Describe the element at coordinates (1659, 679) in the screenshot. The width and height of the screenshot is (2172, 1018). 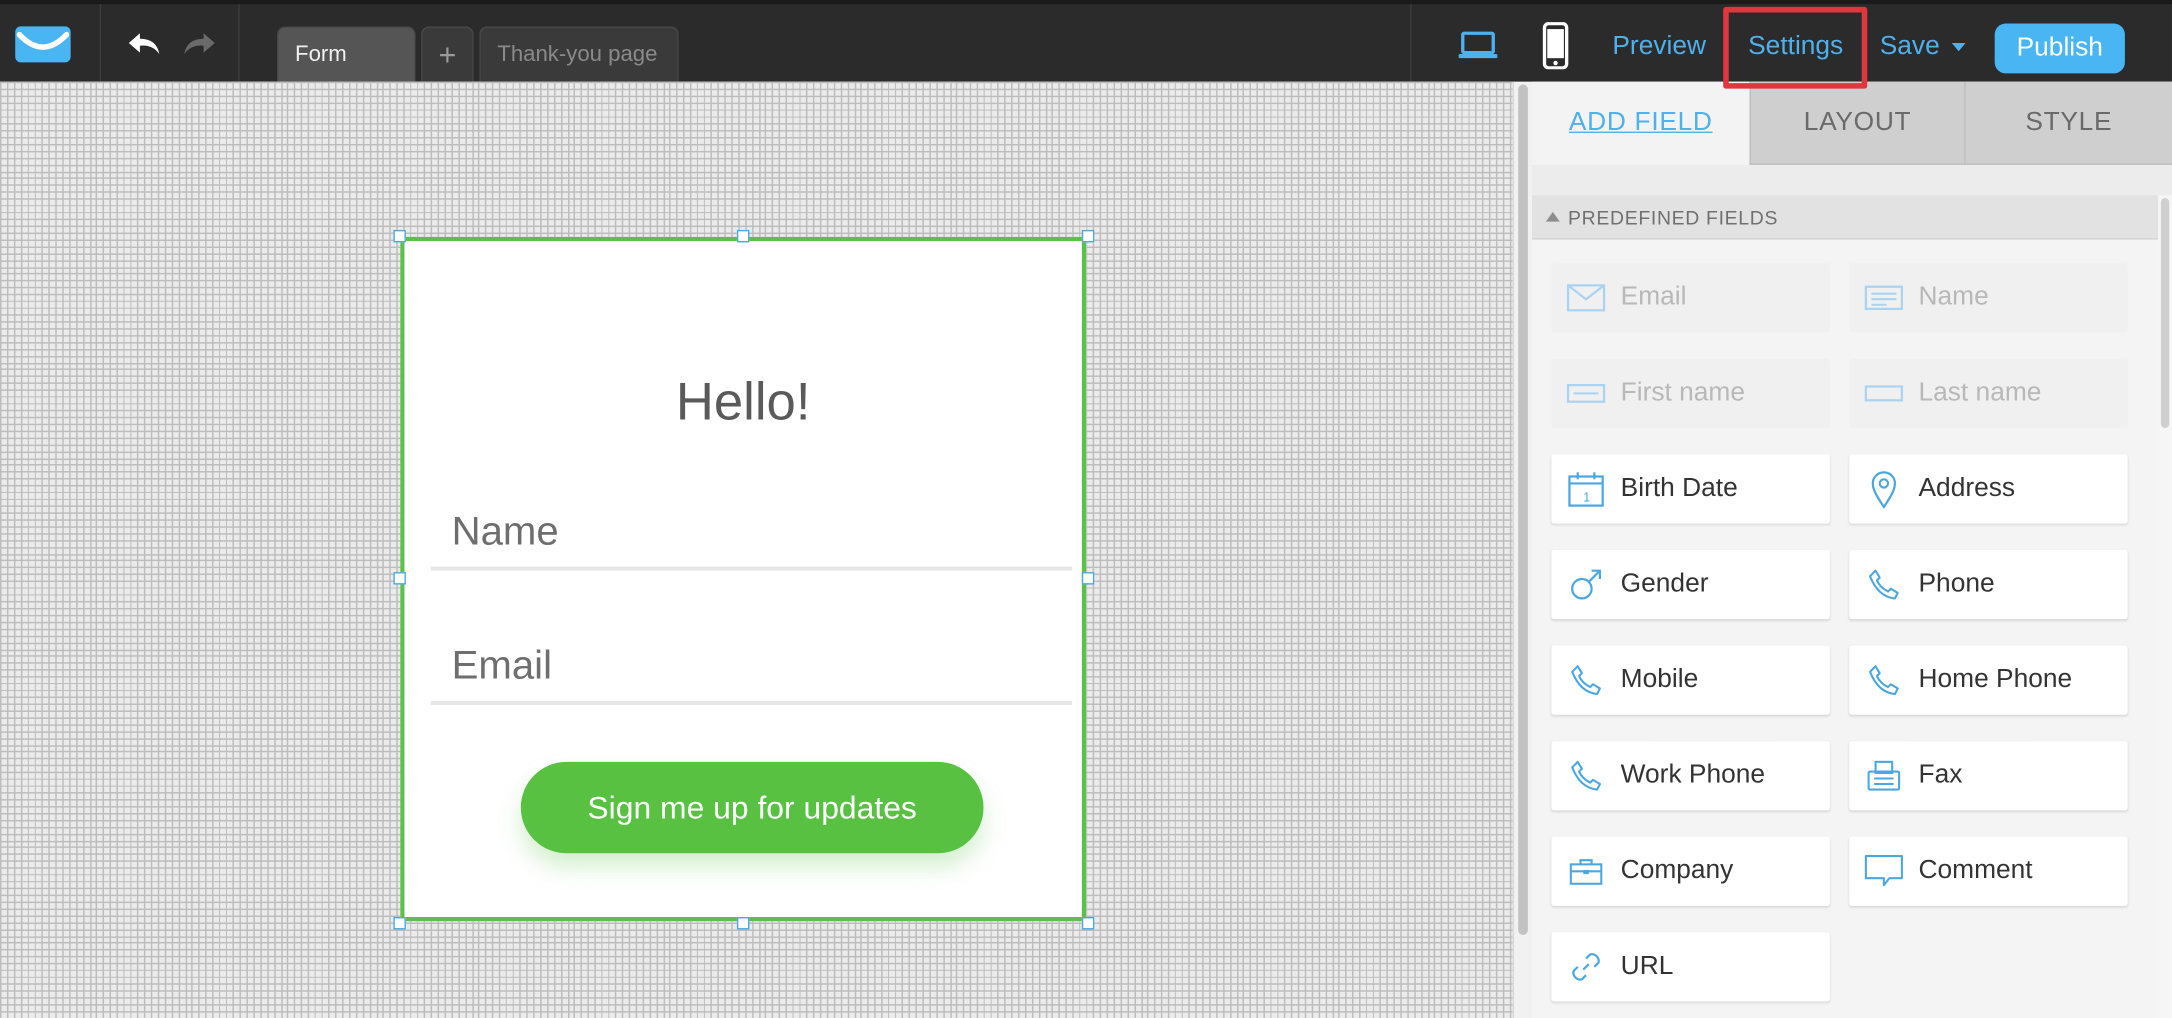
I see `field-label: Mobile` at that location.